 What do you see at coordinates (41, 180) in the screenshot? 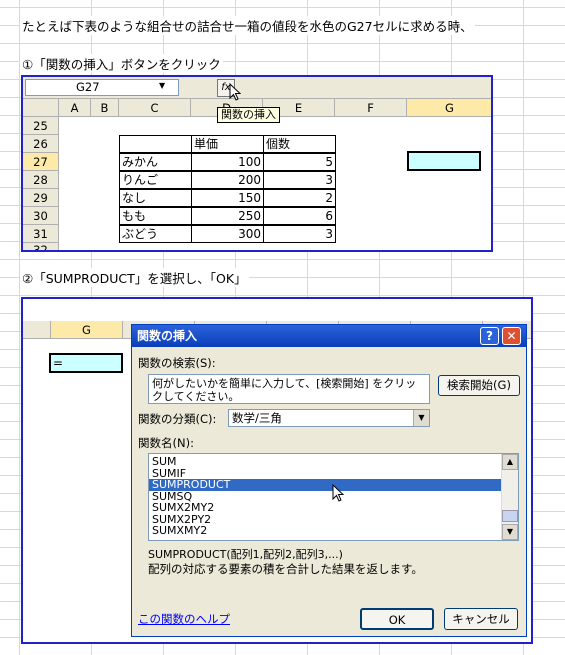
I see `row-header-28: 28` at bounding box center [41, 180].